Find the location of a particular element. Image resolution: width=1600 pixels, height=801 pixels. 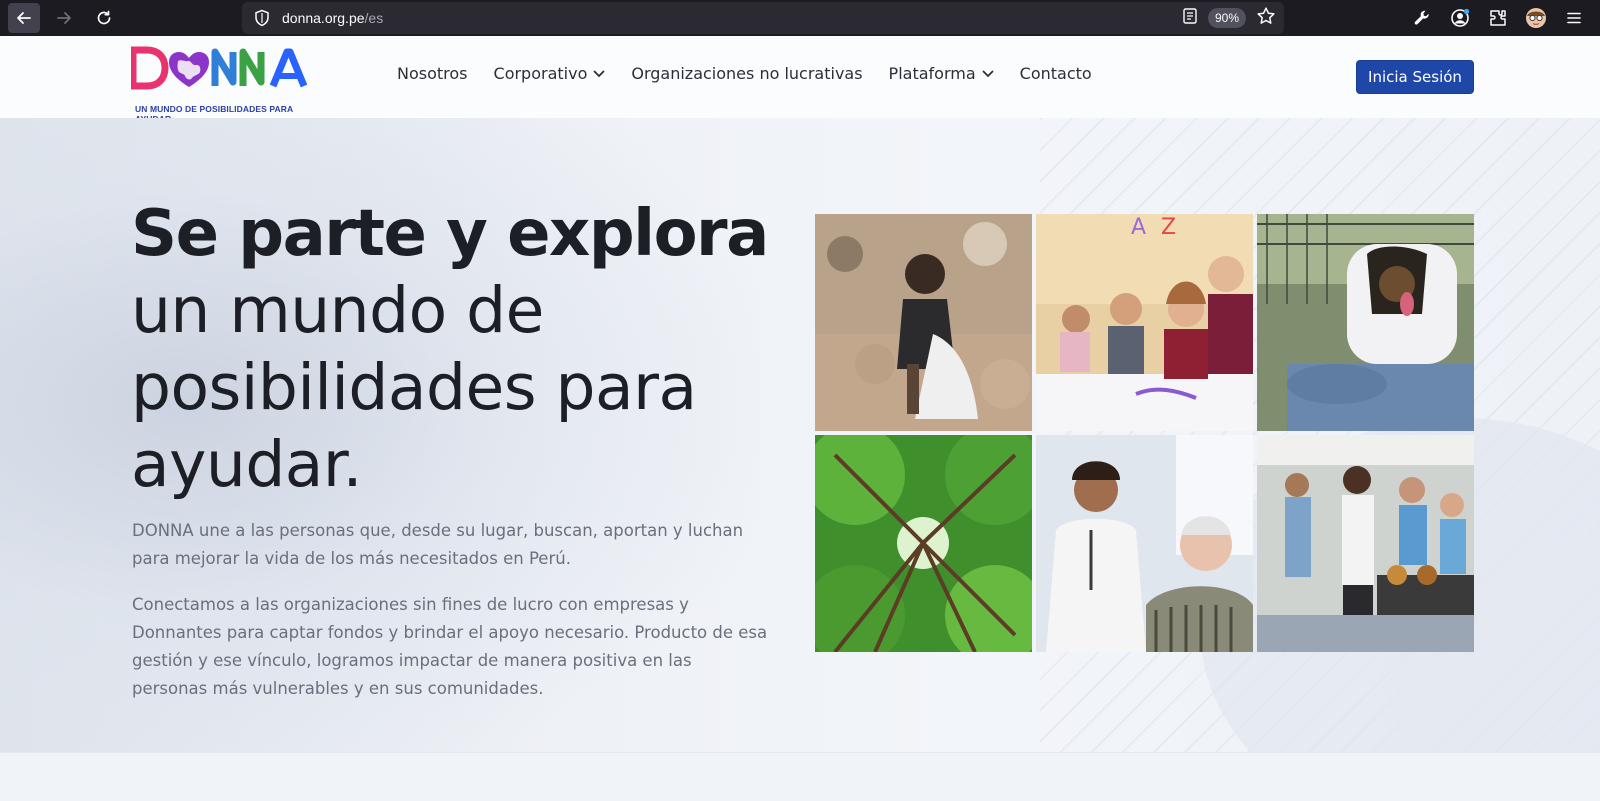

reload-button is located at coordinates (104, 18).